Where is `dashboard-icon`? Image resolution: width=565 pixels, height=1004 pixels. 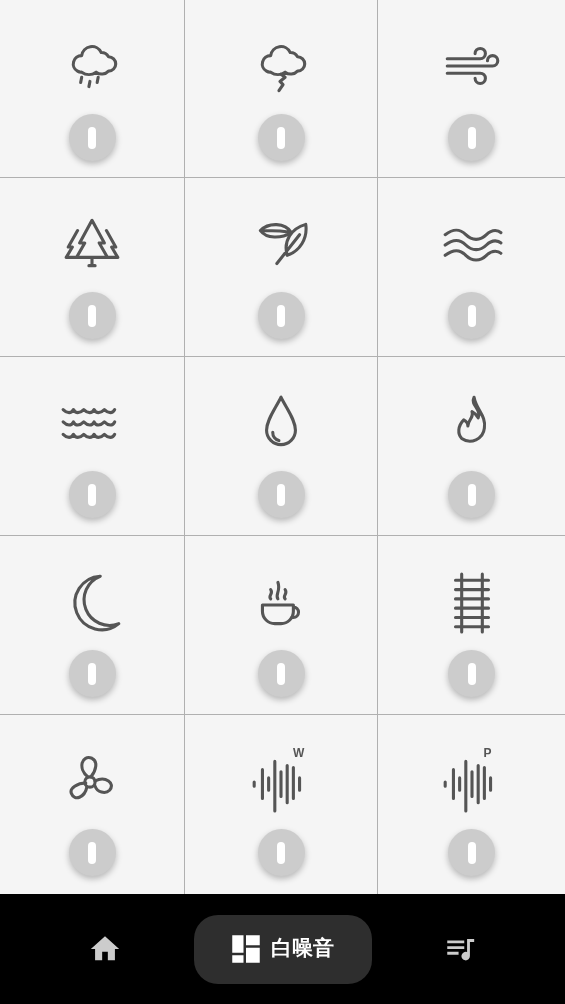 dashboard-icon is located at coordinates (246, 949).